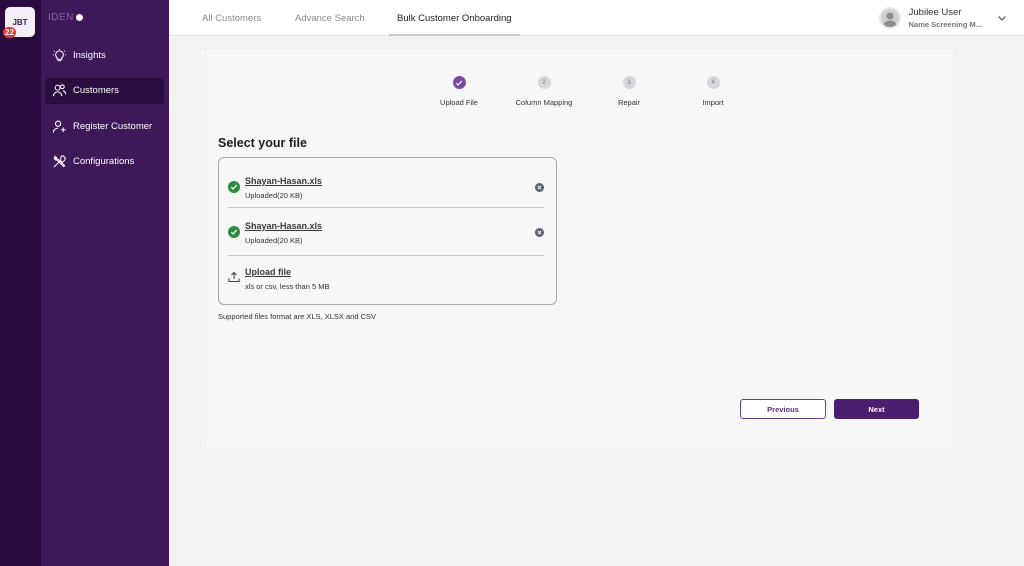 The height and width of the screenshot is (566, 1024). Describe the element at coordinates (59, 126) in the screenshot. I see `user-add-icon` at that location.